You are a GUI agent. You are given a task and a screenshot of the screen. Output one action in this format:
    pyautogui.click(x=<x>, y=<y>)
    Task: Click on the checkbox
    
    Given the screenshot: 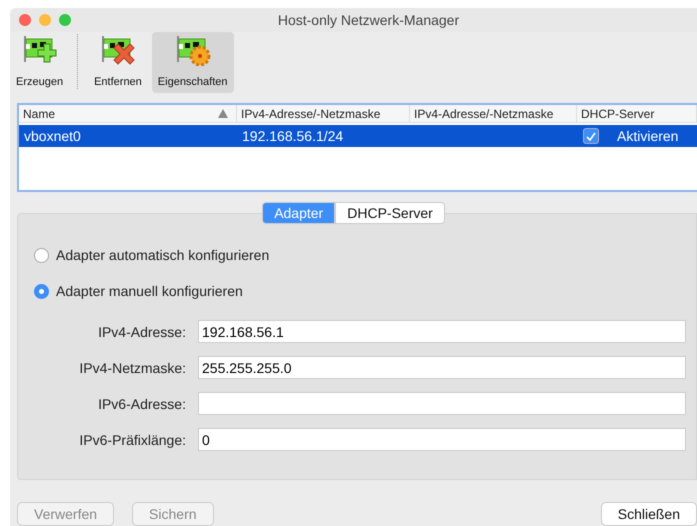 What is the action you would take?
    pyautogui.click(x=591, y=136)
    